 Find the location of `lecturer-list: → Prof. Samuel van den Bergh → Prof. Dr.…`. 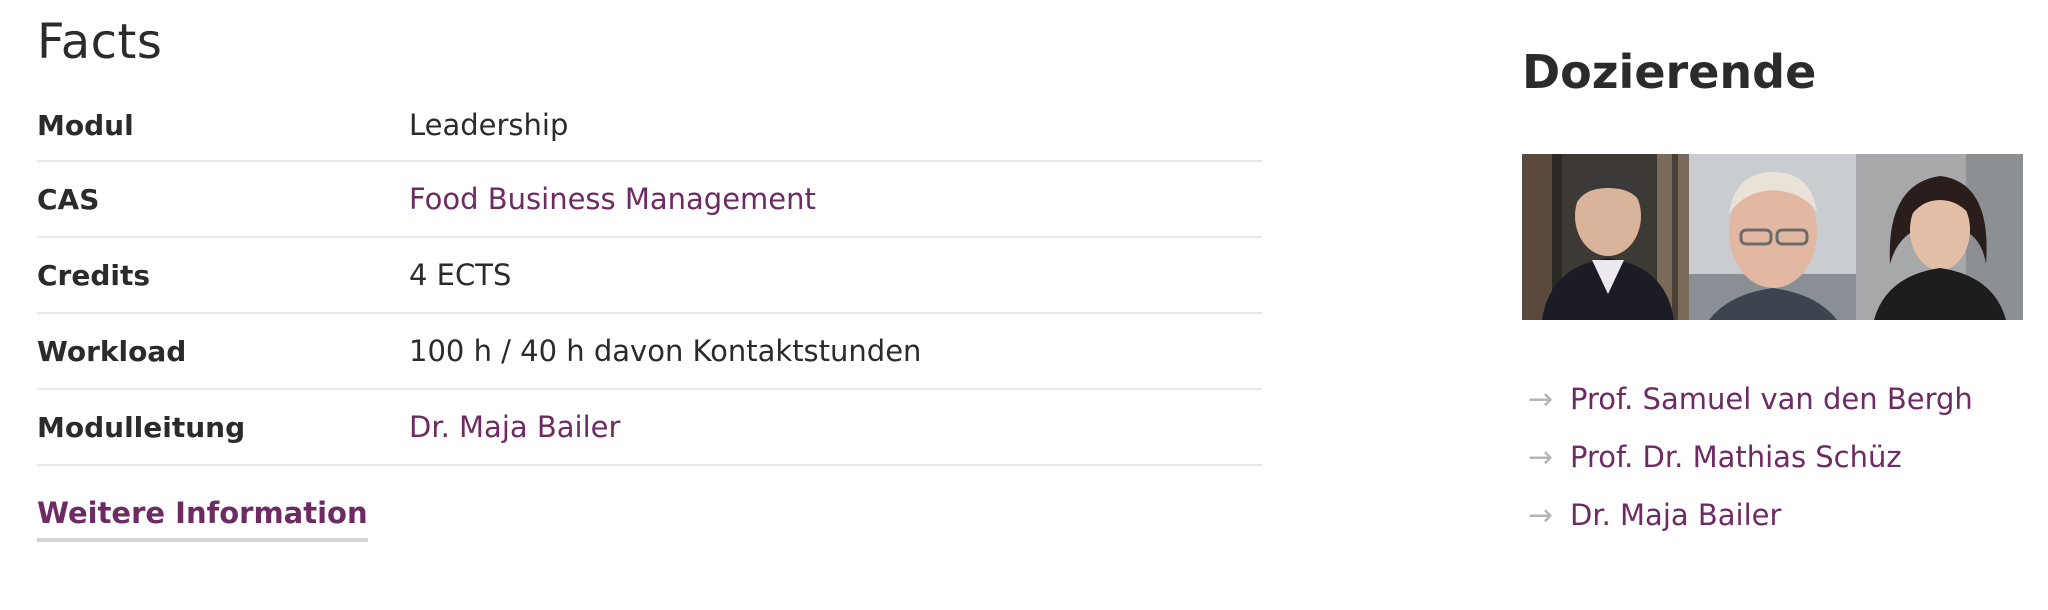

lecturer-list: → Prof. Samuel van den Bergh → Prof. Dr.… is located at coordinates (1747, 457).